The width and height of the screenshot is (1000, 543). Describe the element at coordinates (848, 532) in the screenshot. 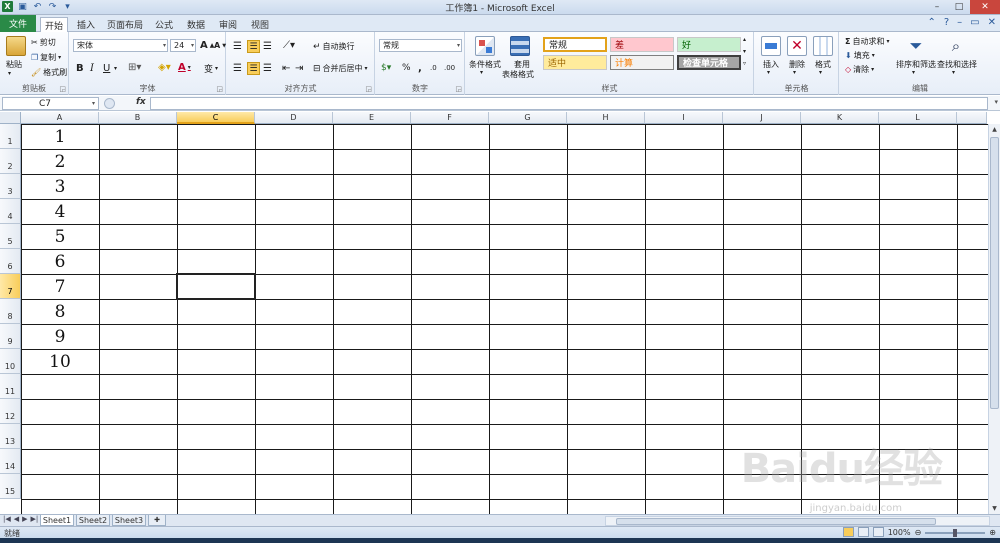

I see `normal-view-button` at that location.